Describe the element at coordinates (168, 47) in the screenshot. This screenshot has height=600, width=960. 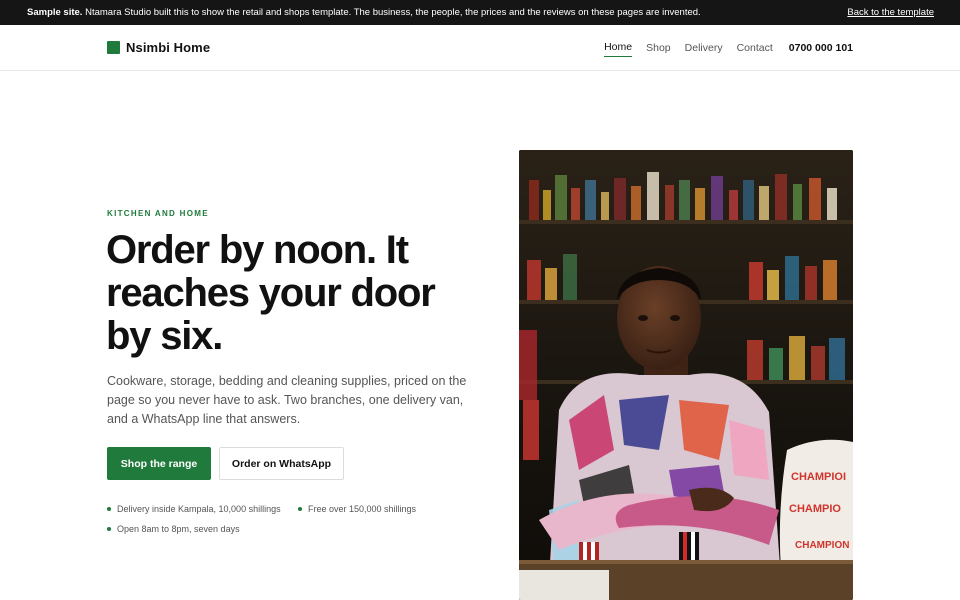
I see `brand-name: Nsimbi Home` at that location.